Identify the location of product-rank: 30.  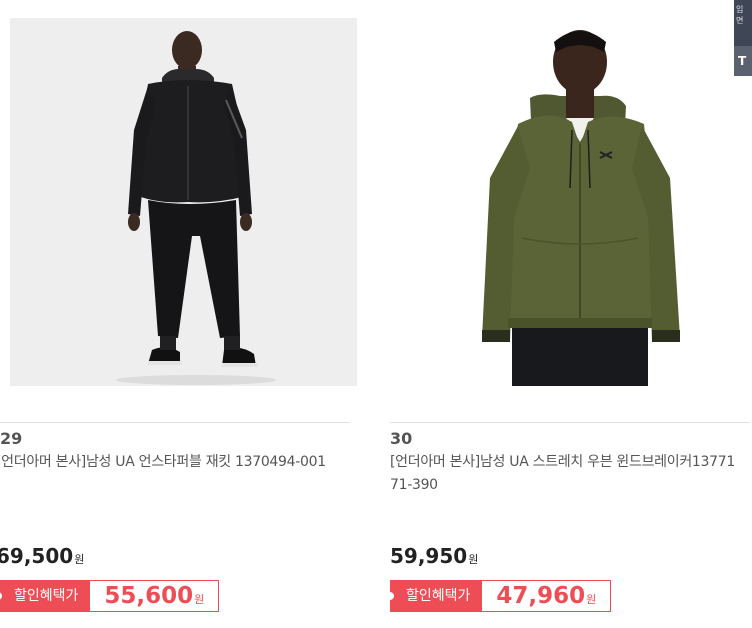
(401, 438).